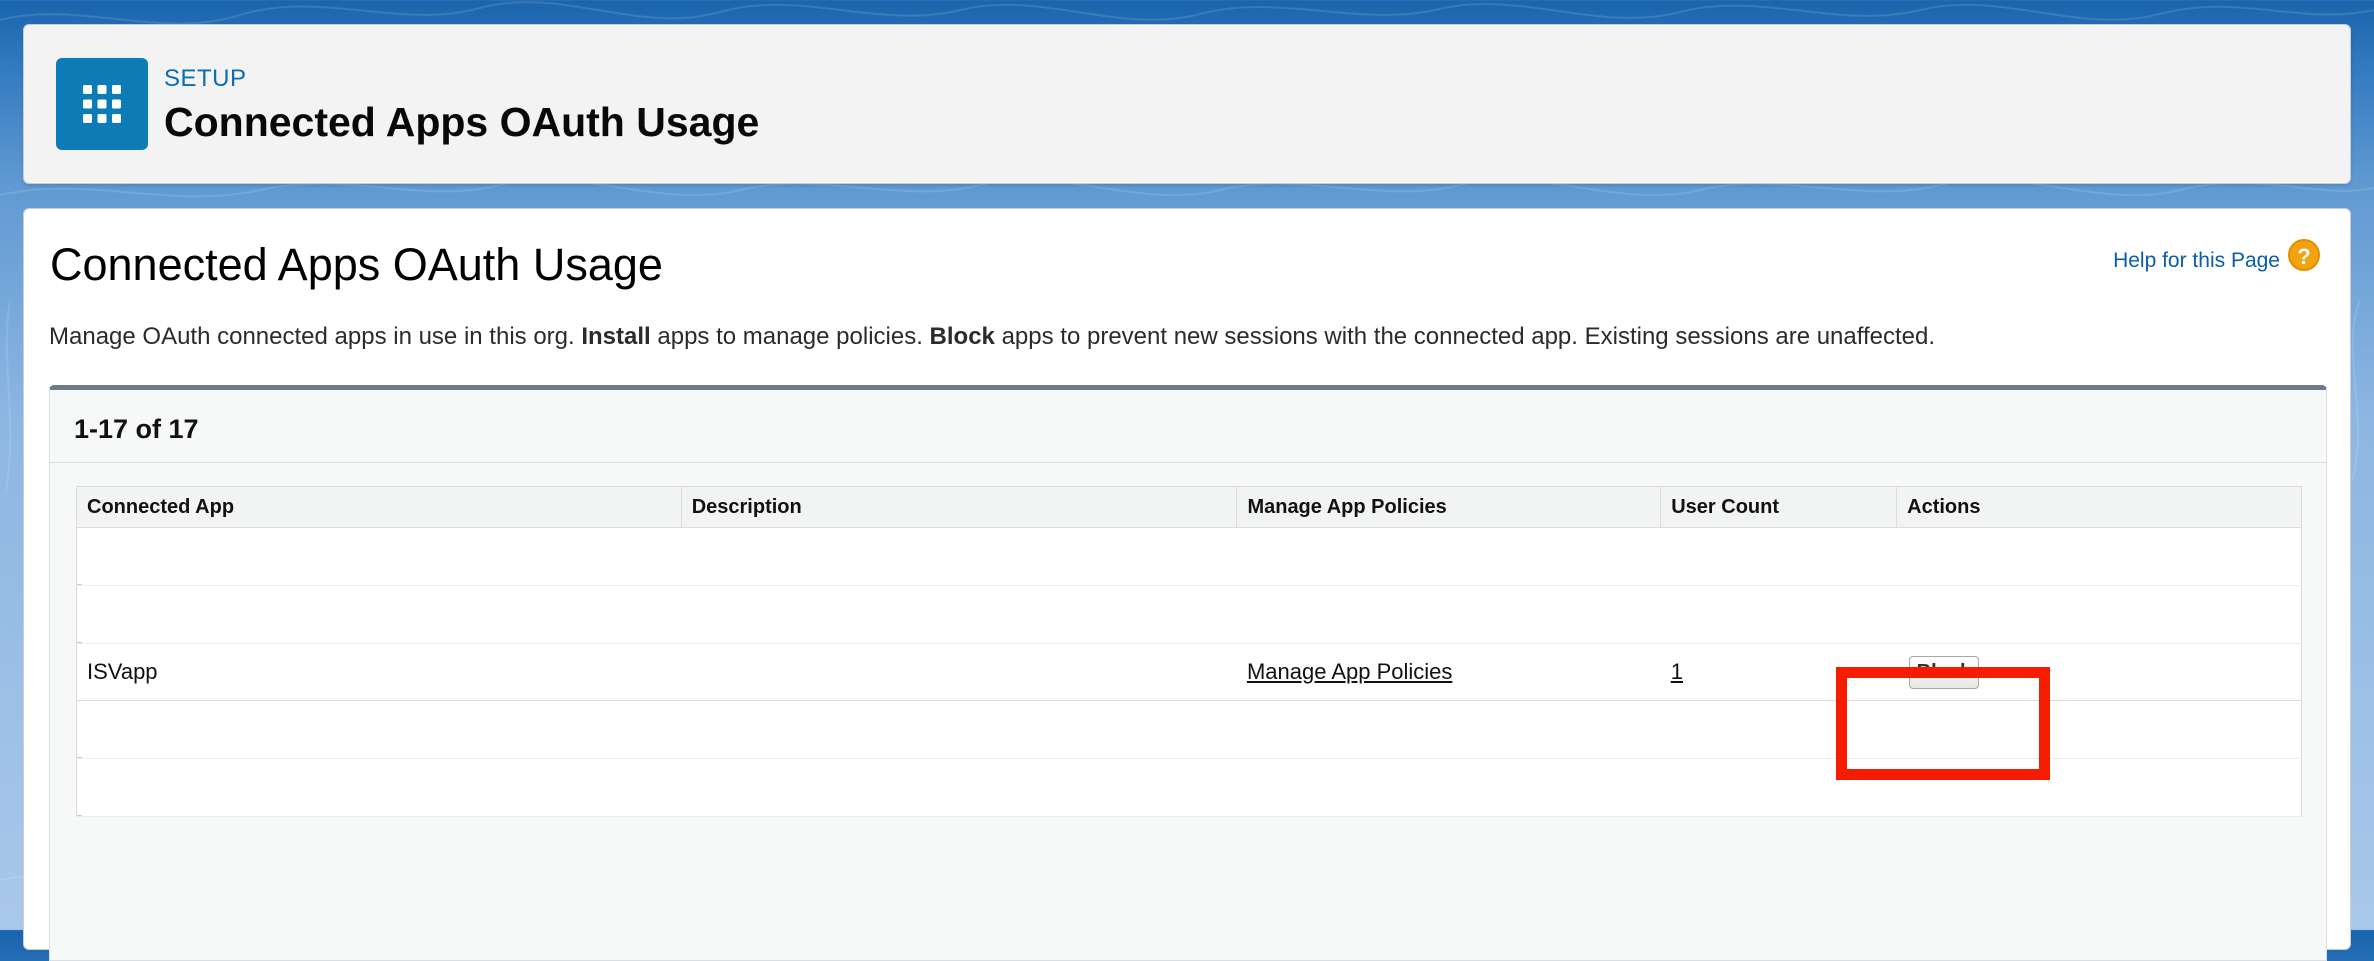  What do you see at coordinates (1188, 462) in the screenshot?
I see `divider` at bounding box center [1188, 462].